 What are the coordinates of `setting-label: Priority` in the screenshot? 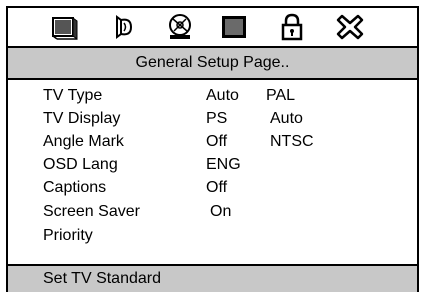 It's located at (68, 235).